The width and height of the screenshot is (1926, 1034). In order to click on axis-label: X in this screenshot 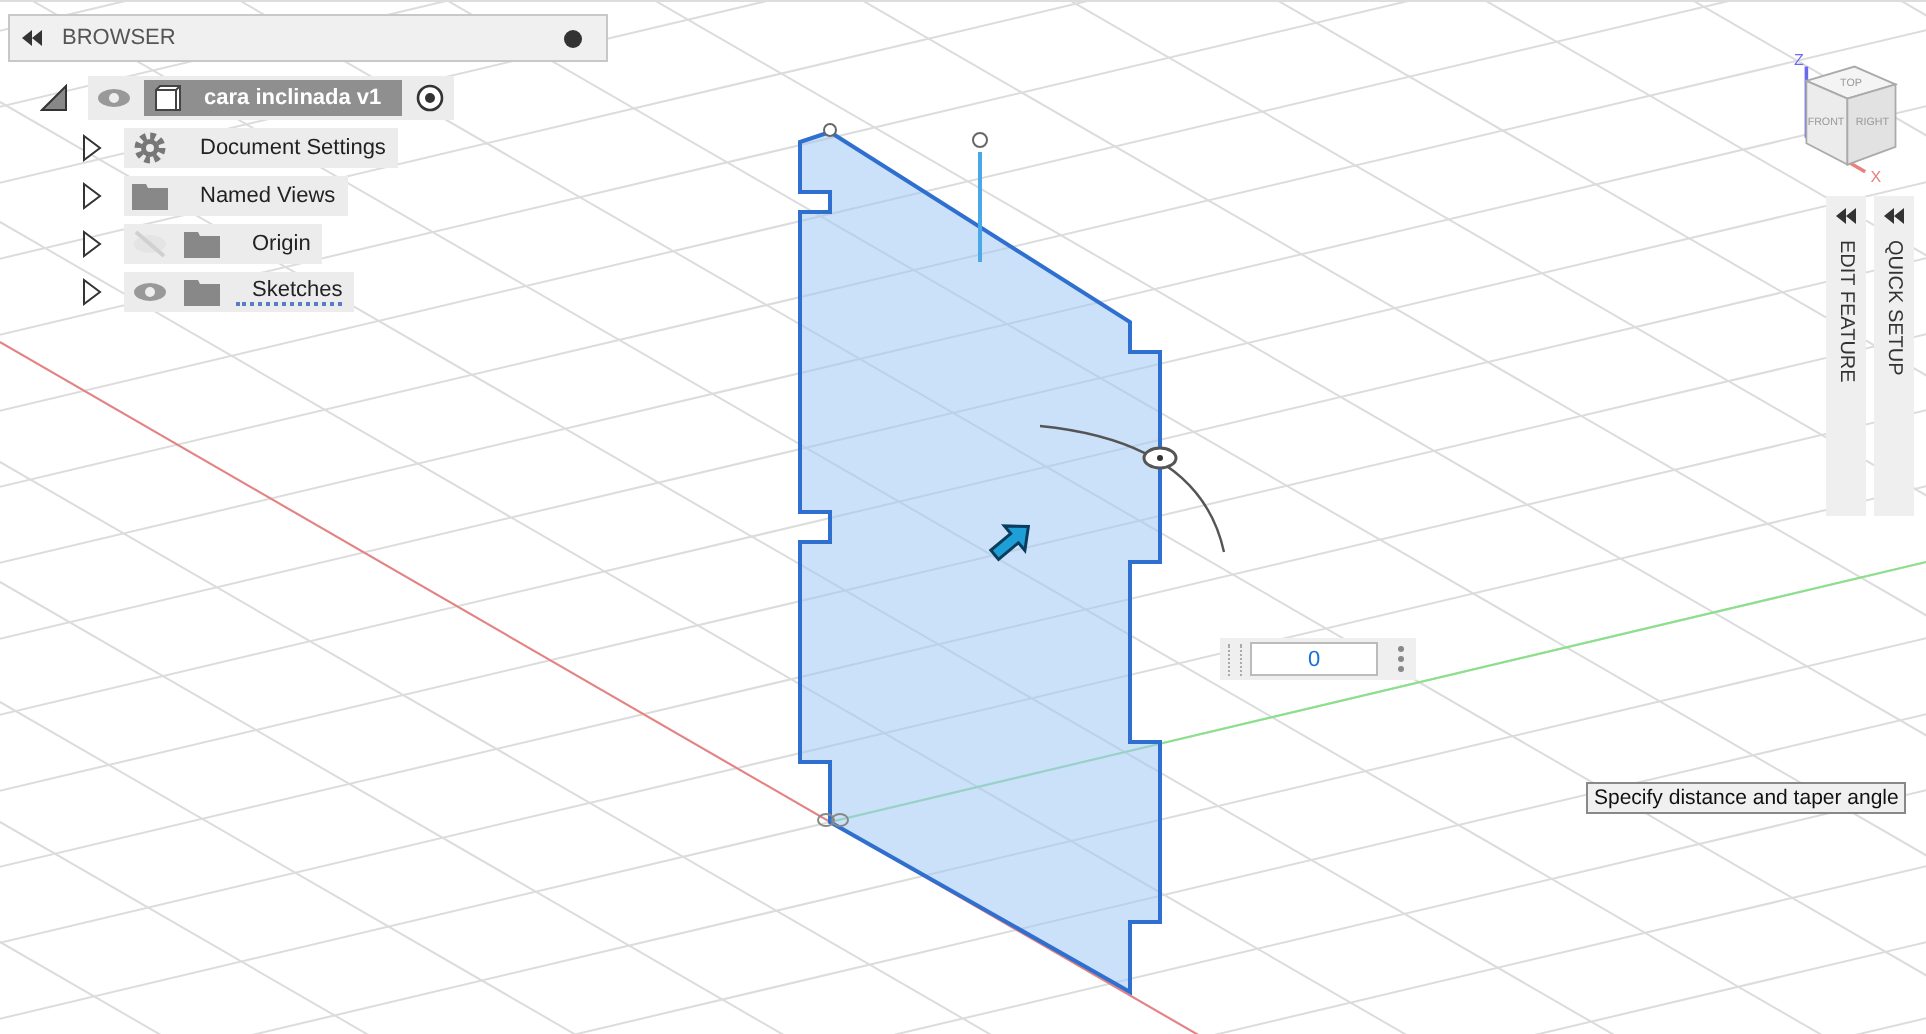, I will do `click(1876, 177)`.